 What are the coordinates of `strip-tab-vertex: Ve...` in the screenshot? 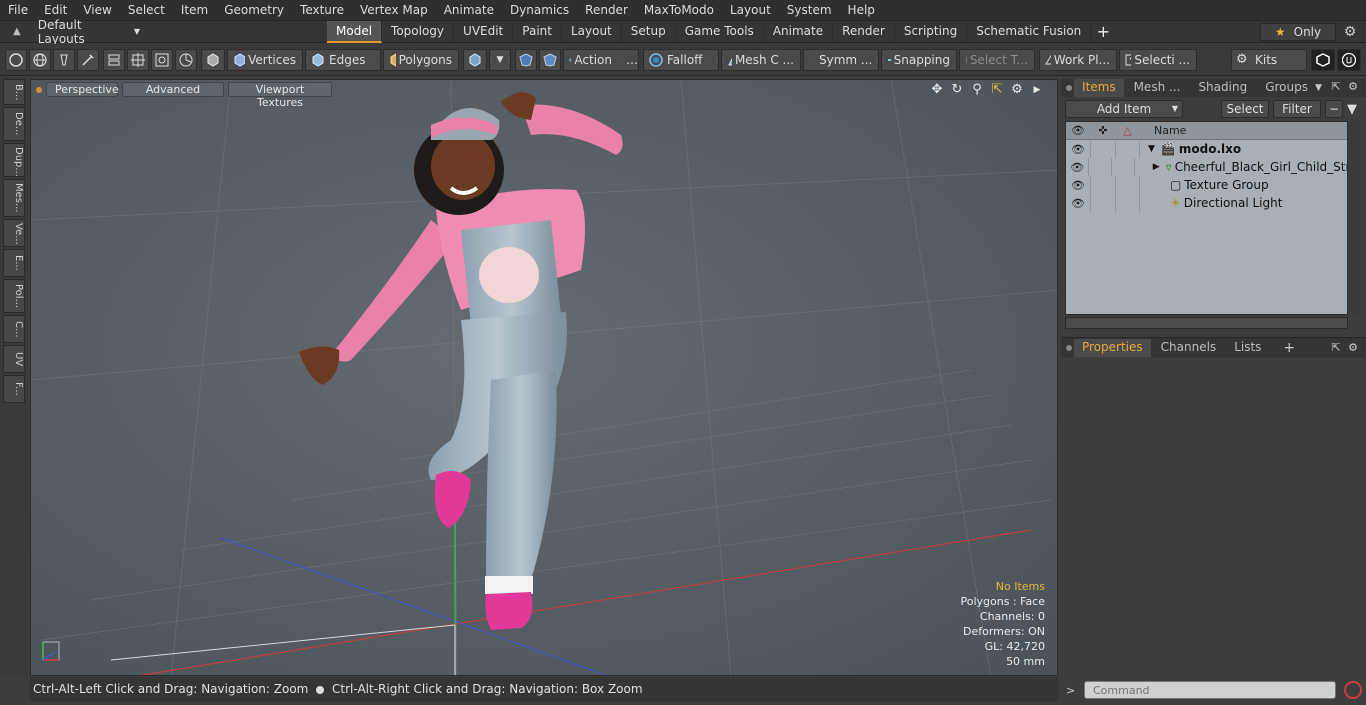 It's located at (14, 233).